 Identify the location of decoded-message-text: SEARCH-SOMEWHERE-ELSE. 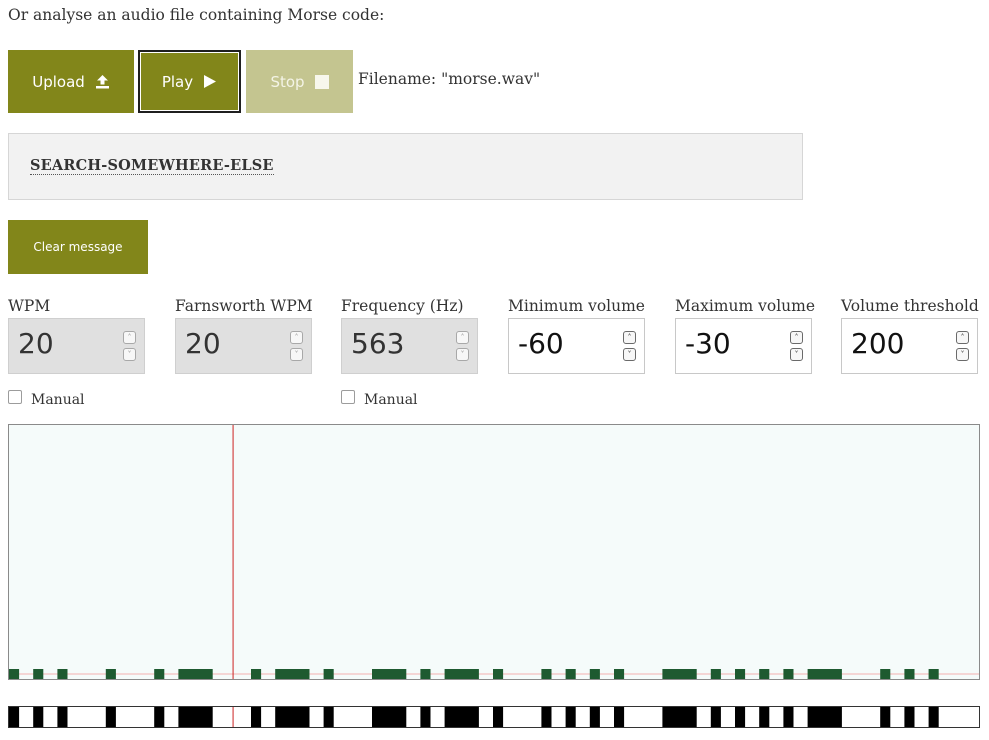
(152, 166).